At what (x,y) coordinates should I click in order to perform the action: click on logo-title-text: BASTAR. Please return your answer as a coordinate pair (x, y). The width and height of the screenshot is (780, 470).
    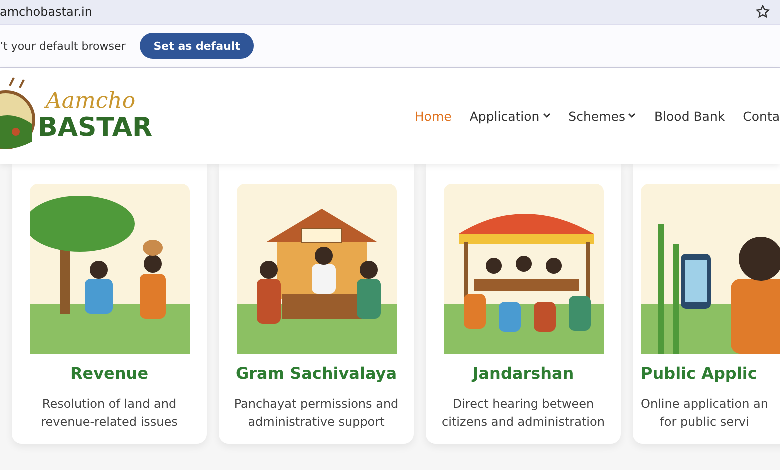
    Looking at the image, I should click on (95, 128).